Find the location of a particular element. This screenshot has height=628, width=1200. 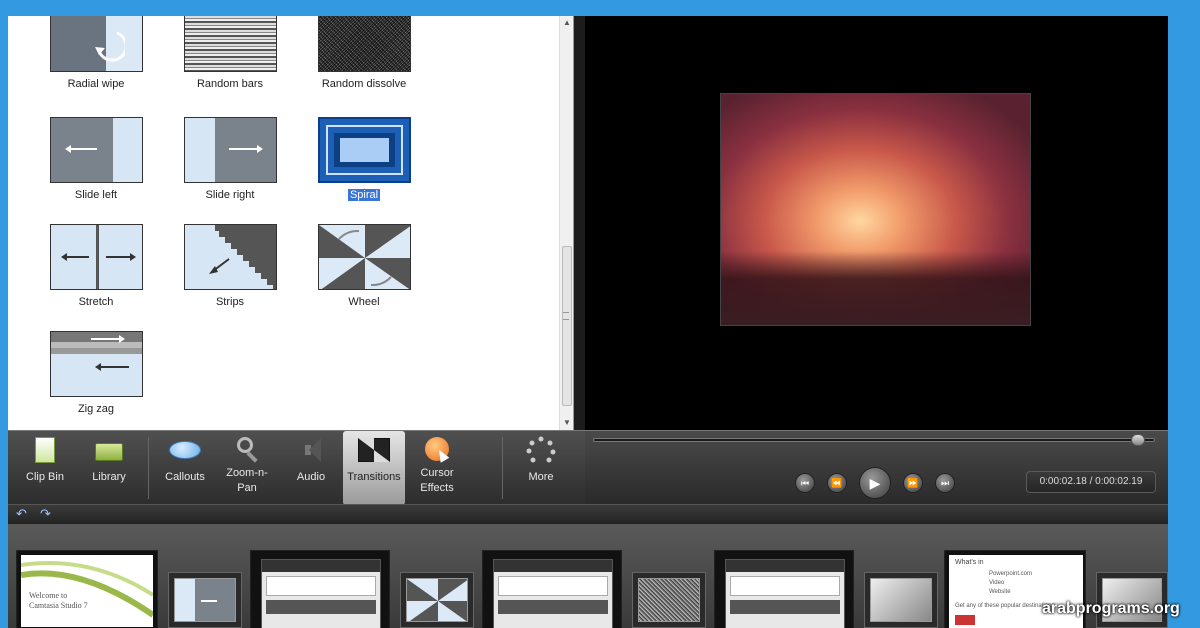

clip5-item: Video is located at coordinates (997, 583).